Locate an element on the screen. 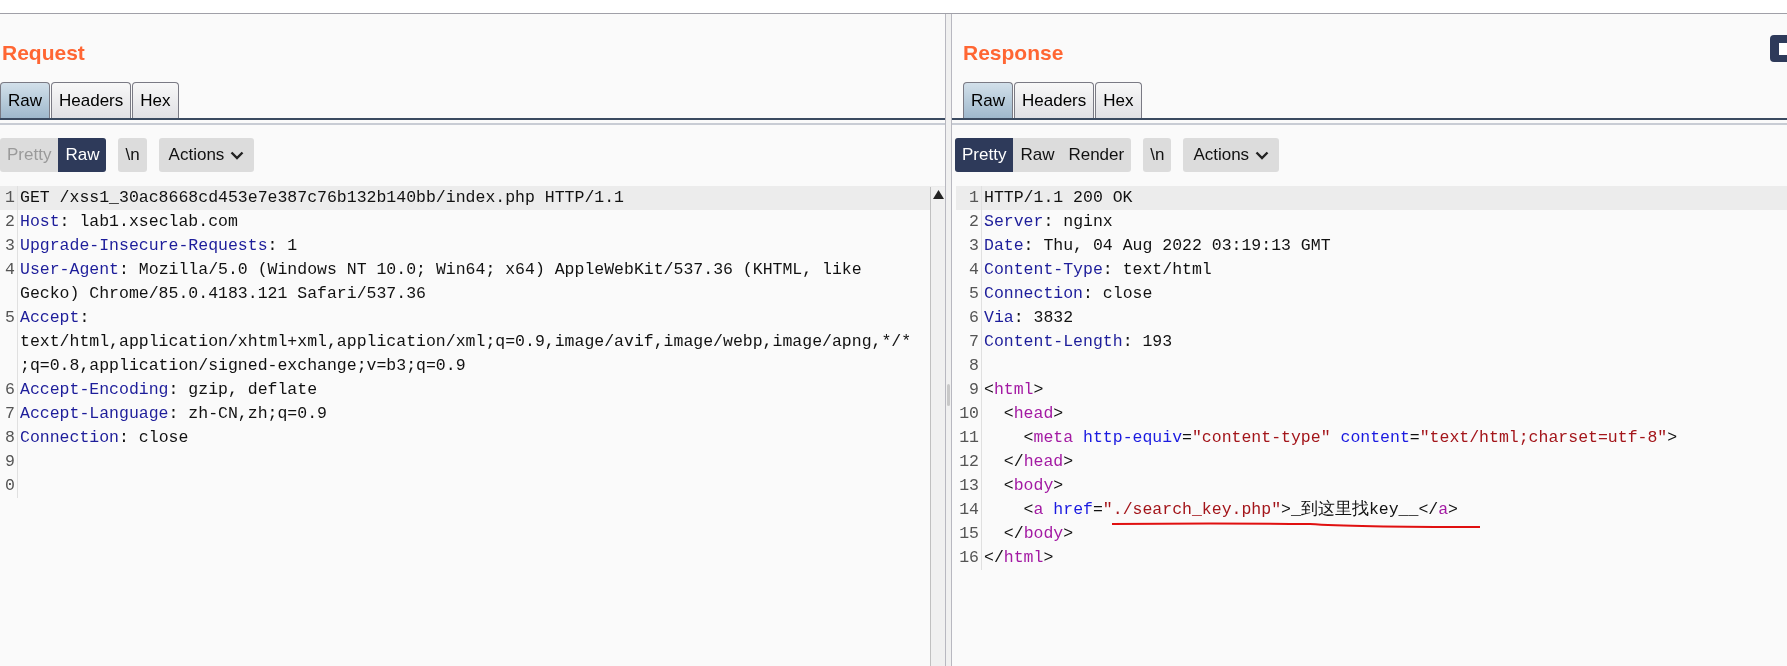 Image resolution: width=1787 pixels, height=666 pixels. line-number: 12 is located at coordinates (969, 462).